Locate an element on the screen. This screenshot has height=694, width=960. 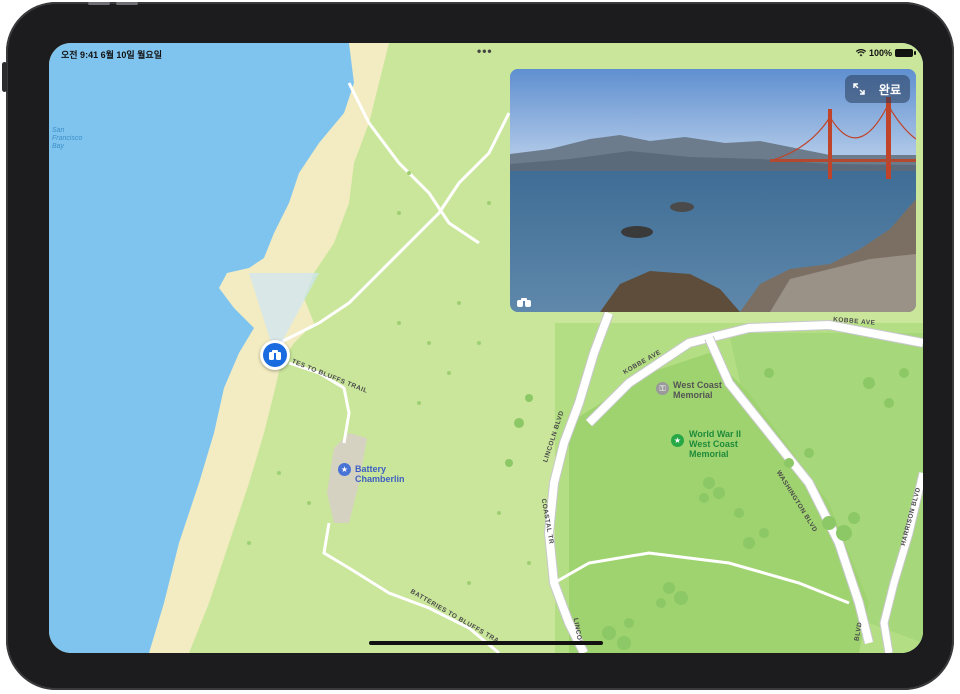
bay-label: San Francisco Bay is located at coordinates (67, 138).